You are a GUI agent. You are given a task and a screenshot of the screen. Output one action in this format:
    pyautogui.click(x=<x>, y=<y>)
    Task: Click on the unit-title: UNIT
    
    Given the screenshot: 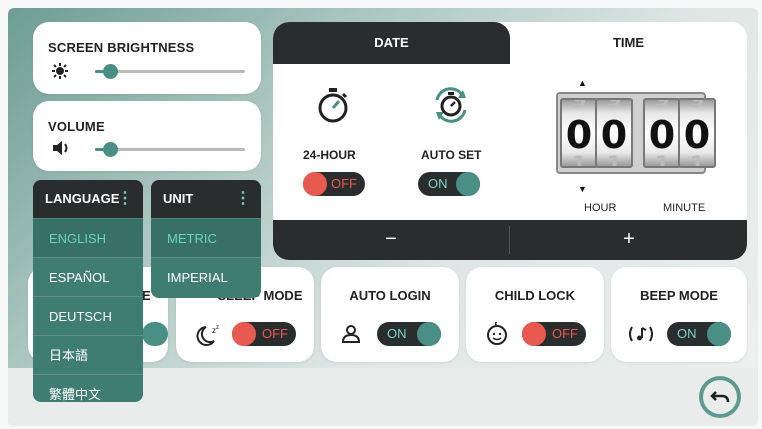 What is the action you would take?
    pyautogui.click(x=178, y=198)
    